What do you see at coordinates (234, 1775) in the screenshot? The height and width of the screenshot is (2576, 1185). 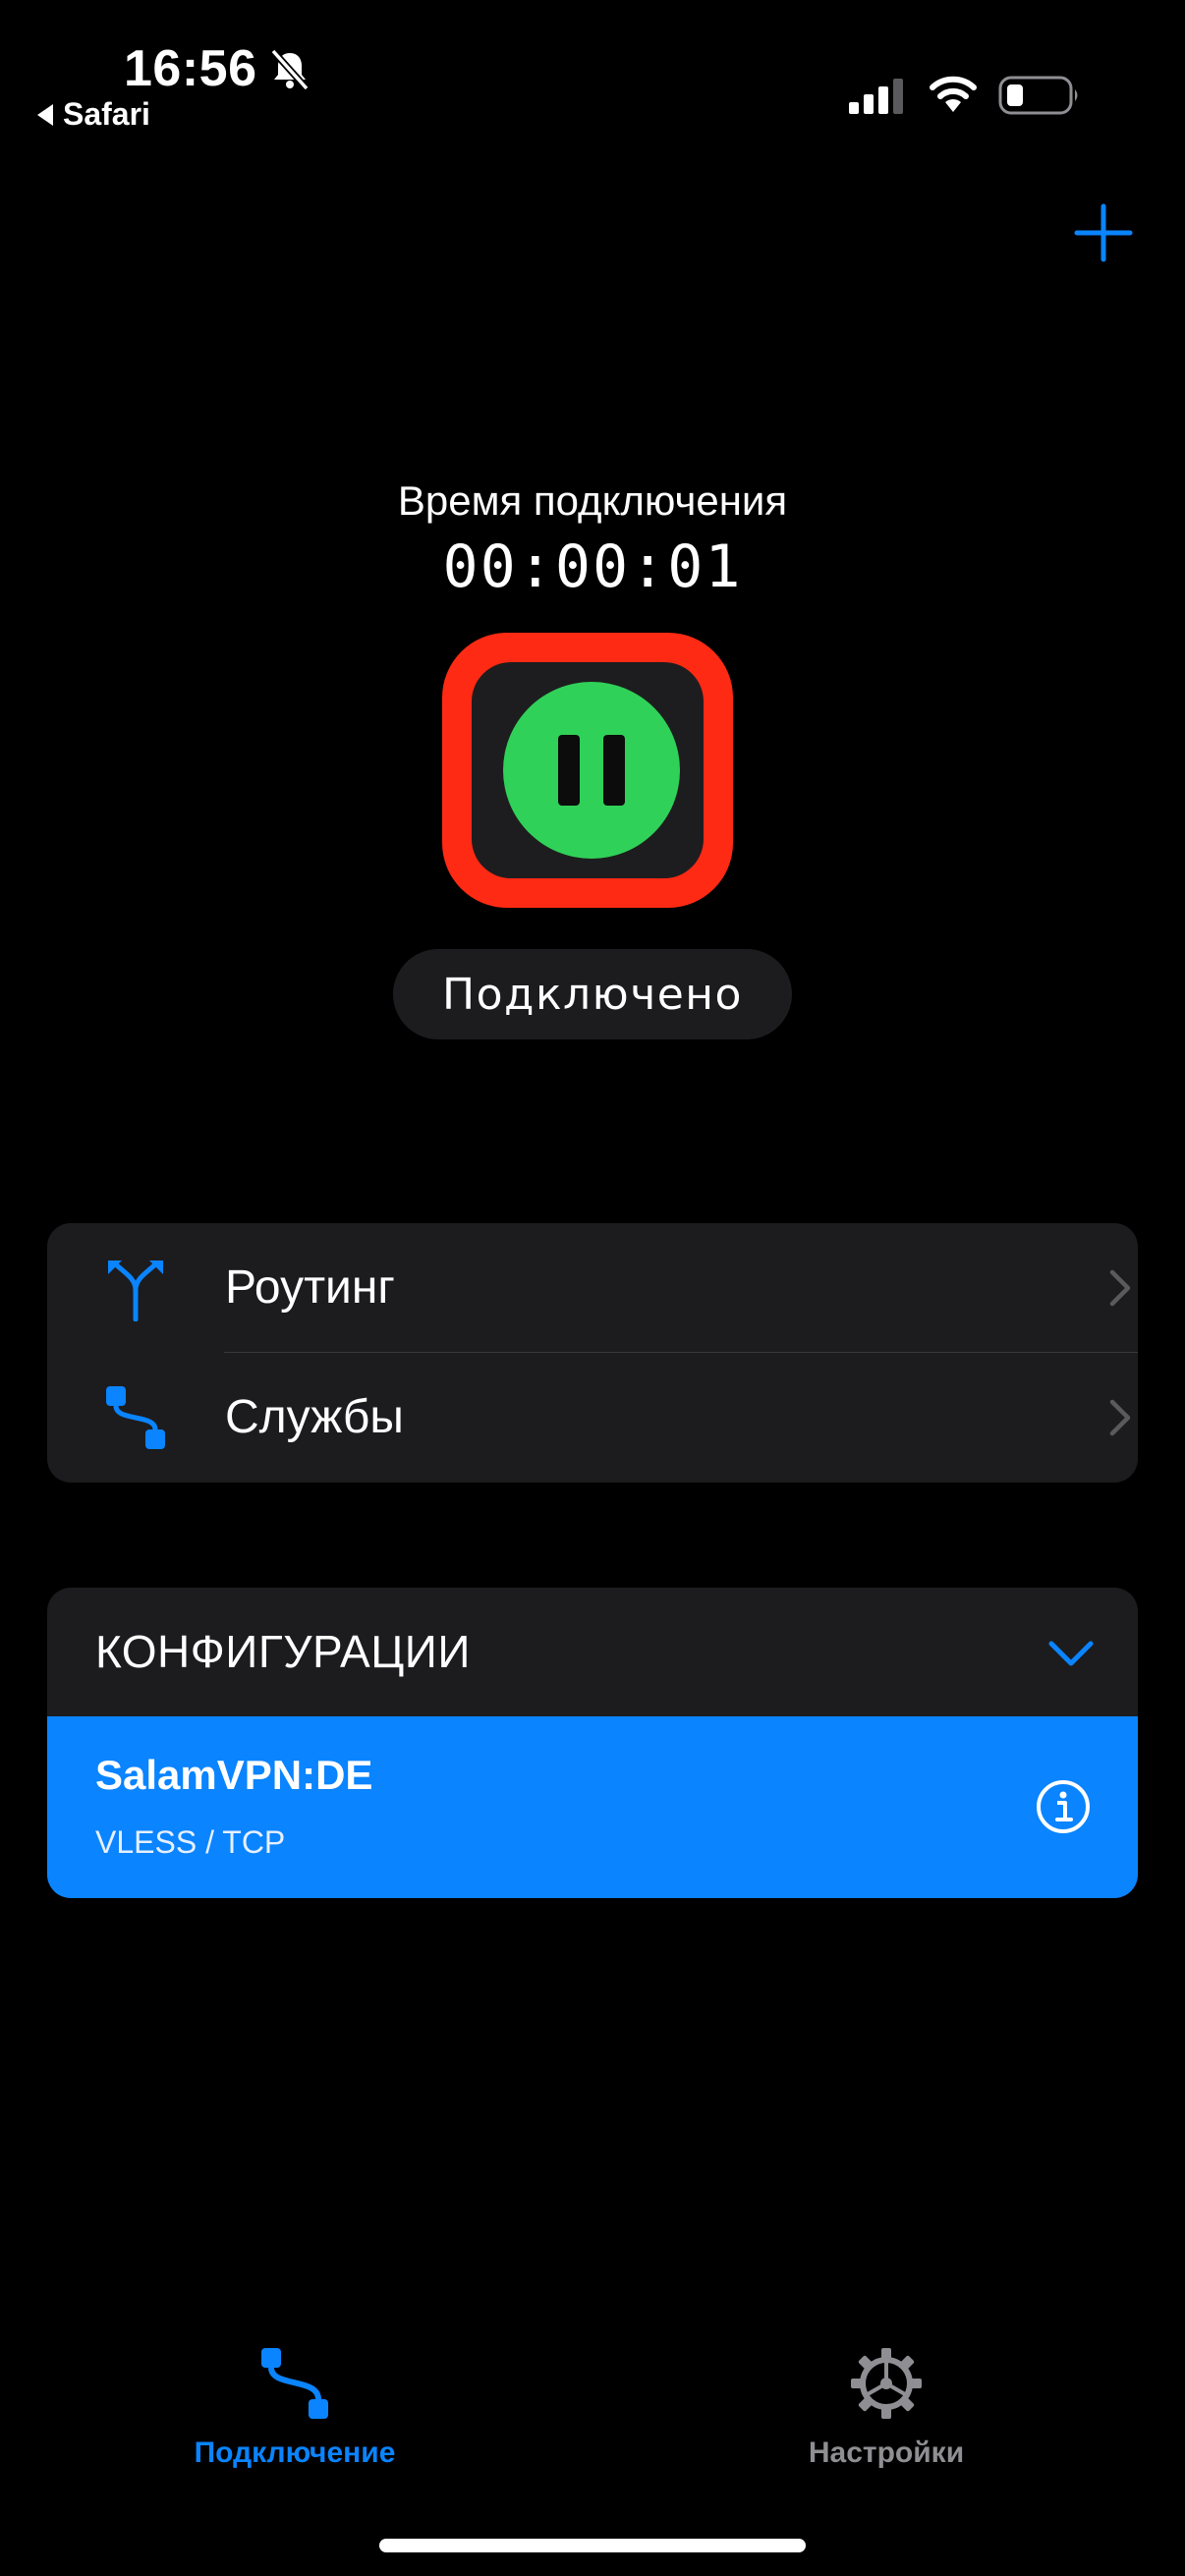 I see `configuration-name: SalamVPN:DE` at bounding box center [234, 1775].